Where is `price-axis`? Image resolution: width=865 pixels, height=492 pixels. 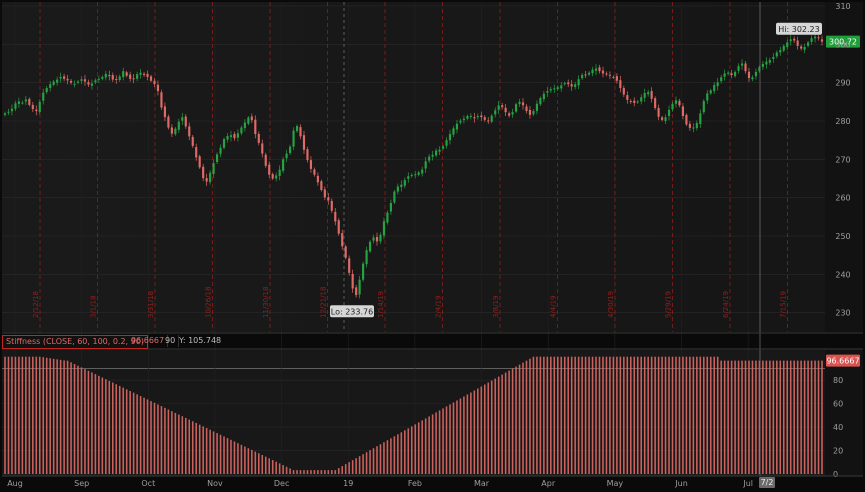
price-axis is located at coordinates (844, 167).